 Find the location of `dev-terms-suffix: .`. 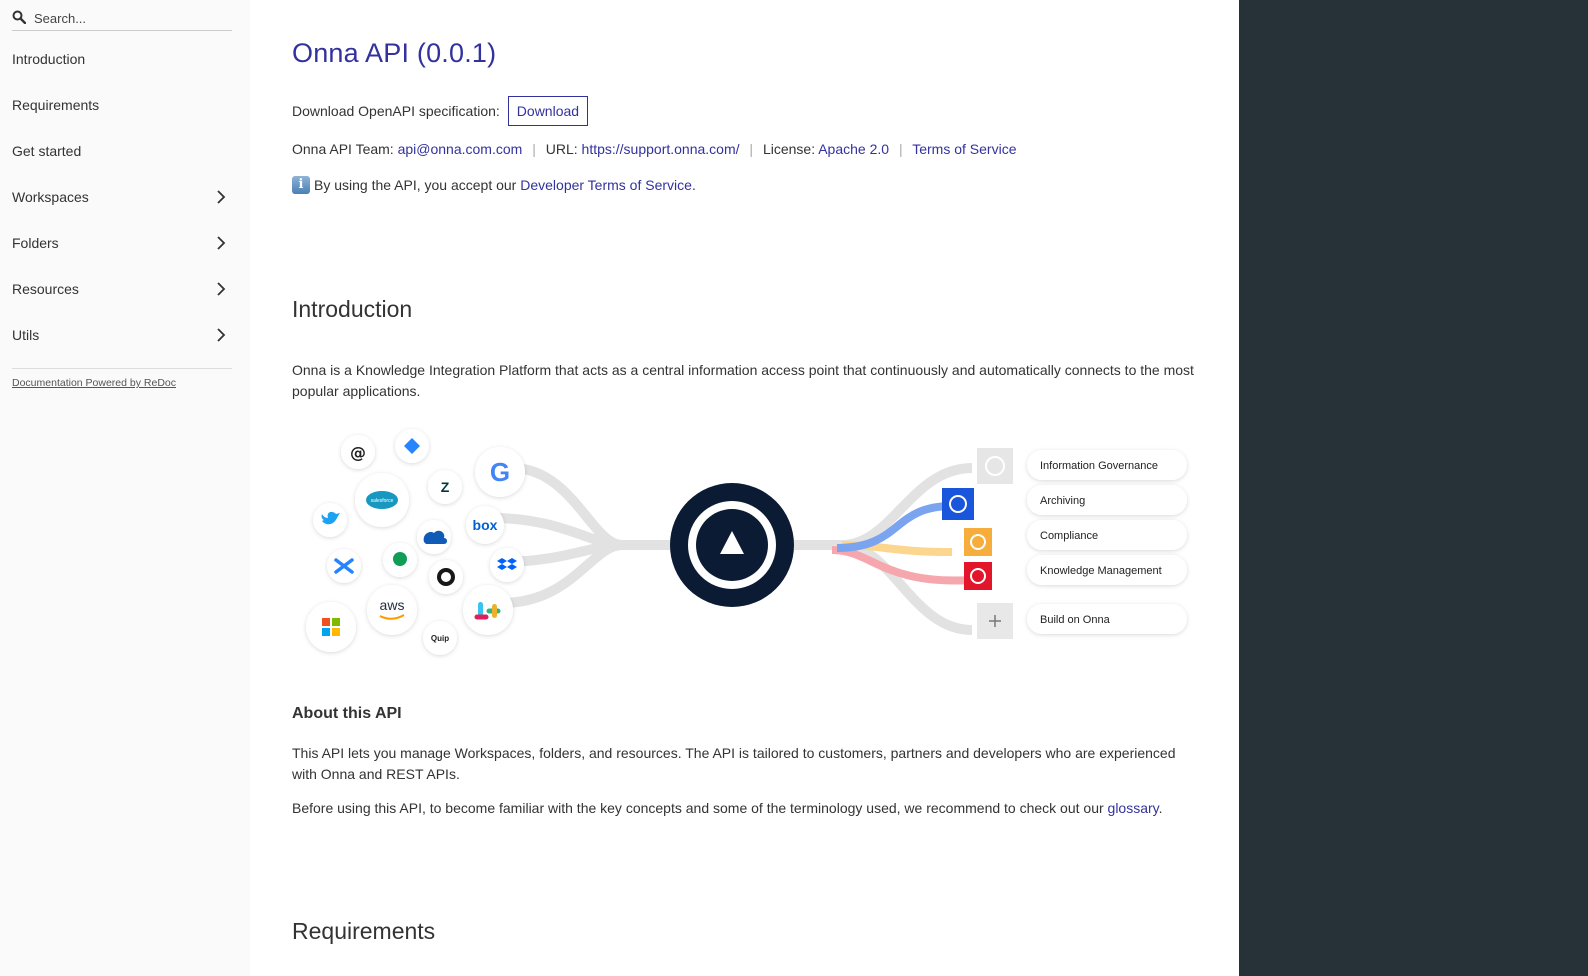

dev-terms-suffix: . is located at coordinates (693, 185).